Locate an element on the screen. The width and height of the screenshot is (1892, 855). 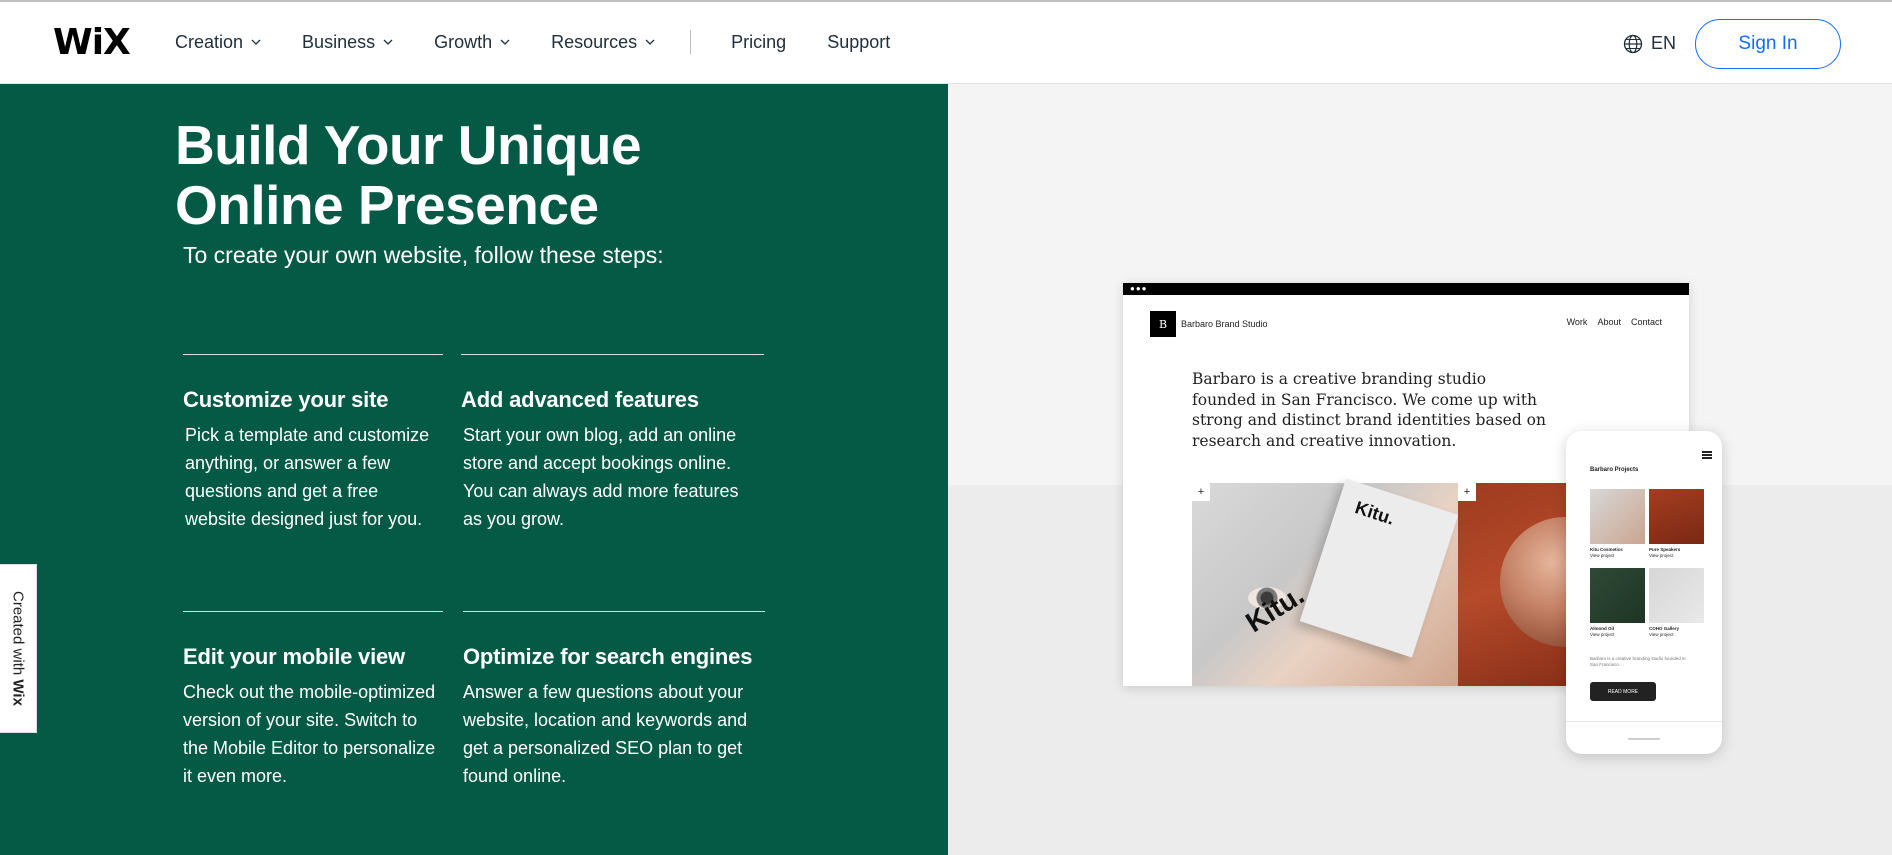
studio-menu-item: About is located at coordinates (1609, 322).